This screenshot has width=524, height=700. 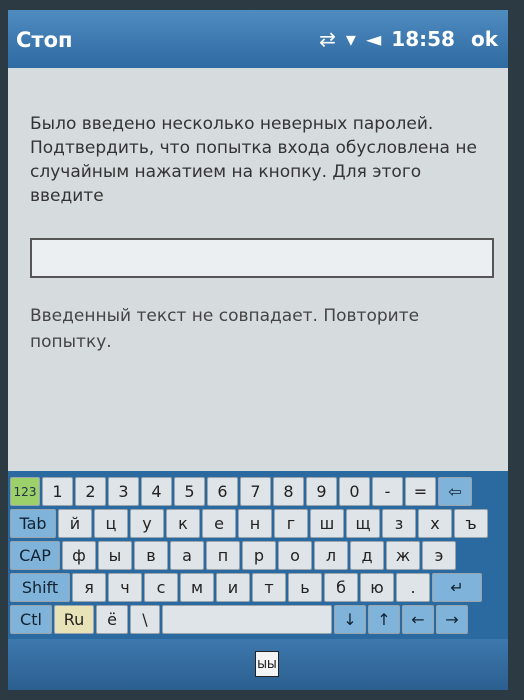 What do you see at coordinates (187, 555) in the screenshot?
I see `key-а: а` at bounding box center [187, 555].